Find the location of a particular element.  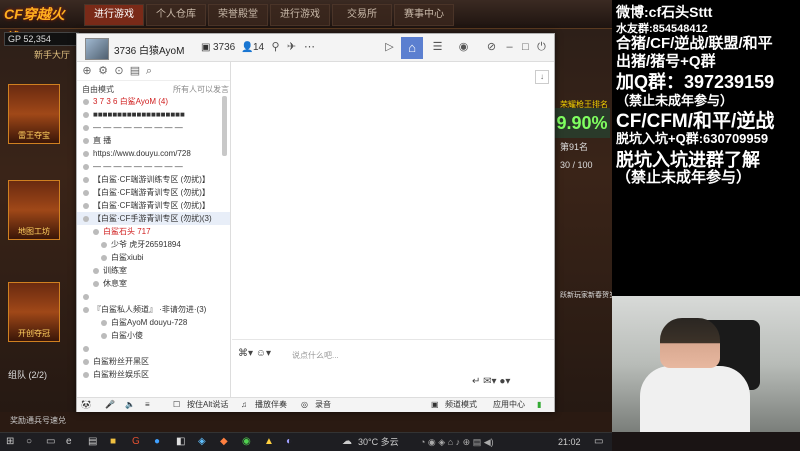

record-icon: ◎ is located at coordinates (304, 405).